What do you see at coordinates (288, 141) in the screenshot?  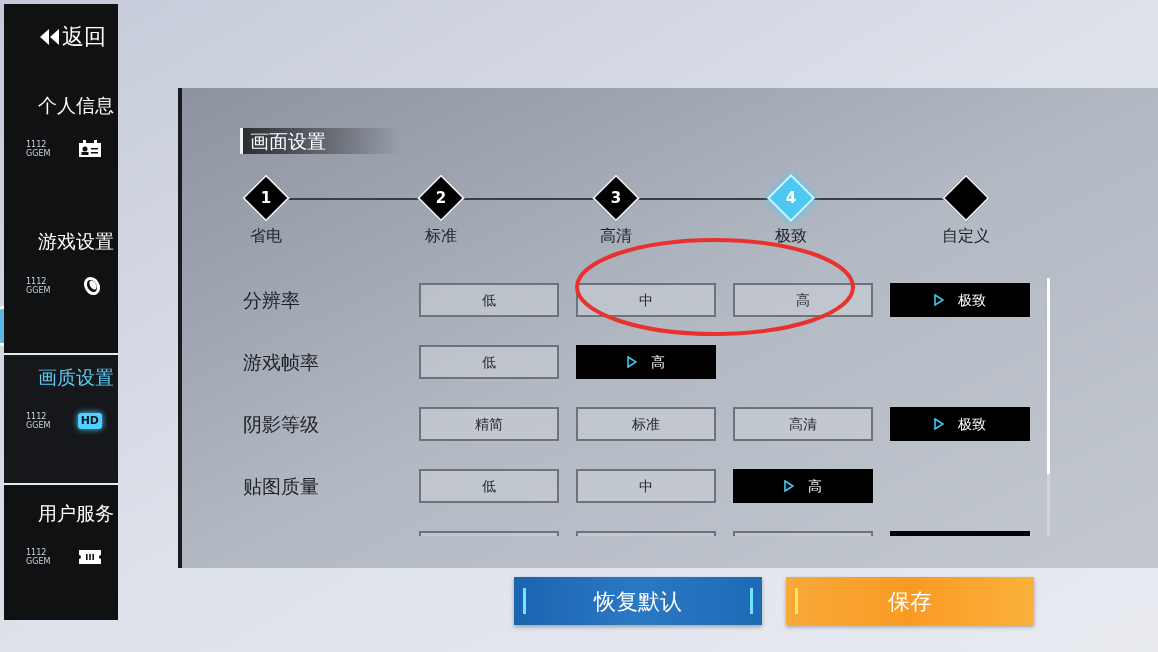 I see `section-title: 画面设置` at bounding box center [288, 141].